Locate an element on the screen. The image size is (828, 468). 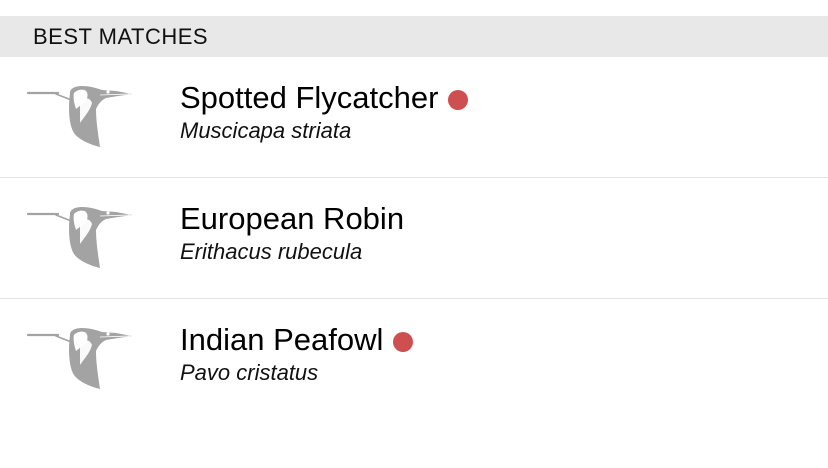
scientific-name: Erithacus rubecula is located at coordinates (271, 251).